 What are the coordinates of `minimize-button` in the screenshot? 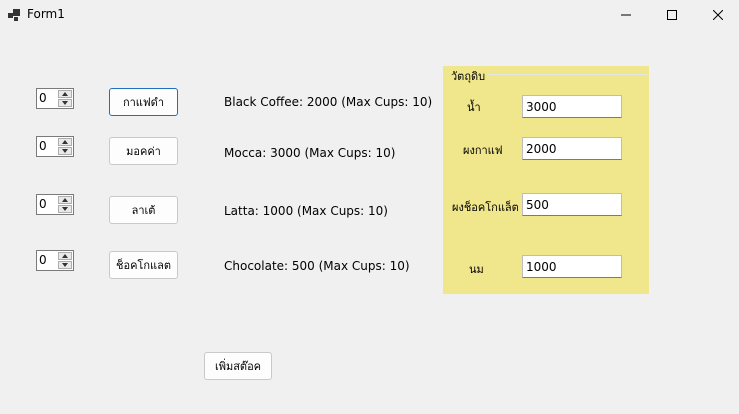 It's located at (626, 15).